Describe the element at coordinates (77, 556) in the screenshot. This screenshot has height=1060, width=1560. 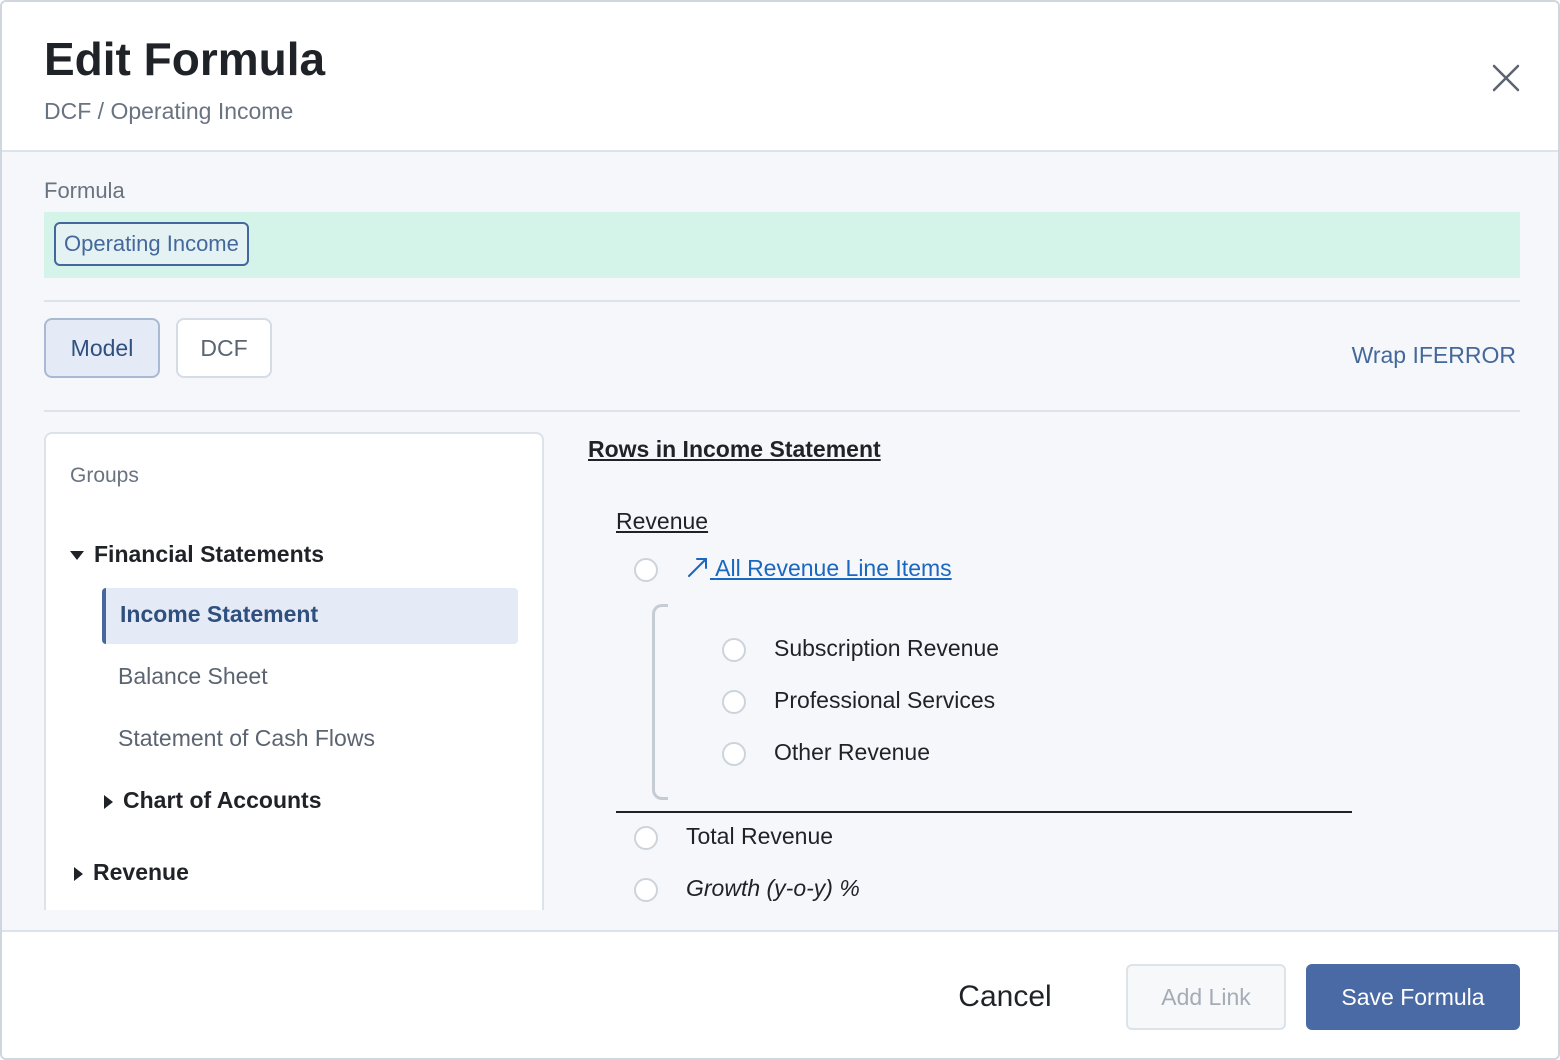
I see `caret-down-icon` at that location.